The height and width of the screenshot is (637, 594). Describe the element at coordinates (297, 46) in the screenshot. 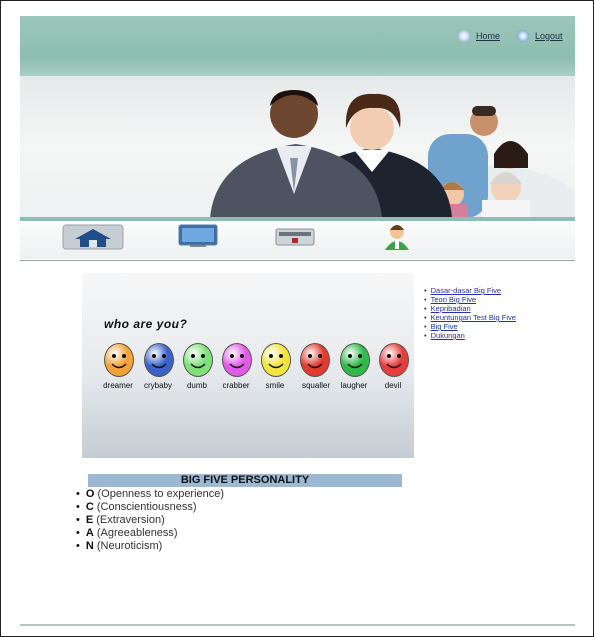

I see `header-bar: Home Logout` at that location.